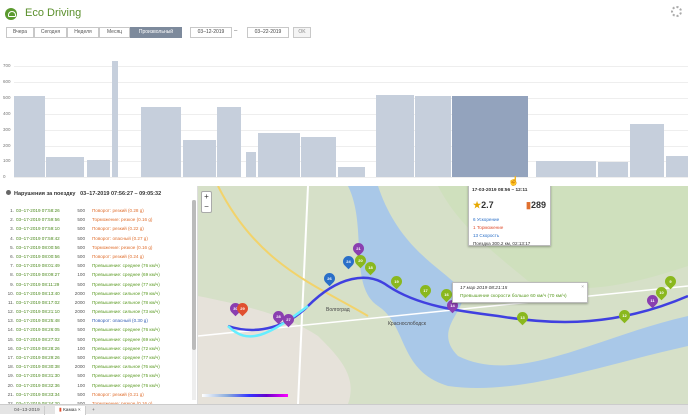 This screenshot has width=688, height=415. What do you see at coordinates (12, 284) in the screenshot?
I see `row-number: 9.` at bounding box center [12, 284].